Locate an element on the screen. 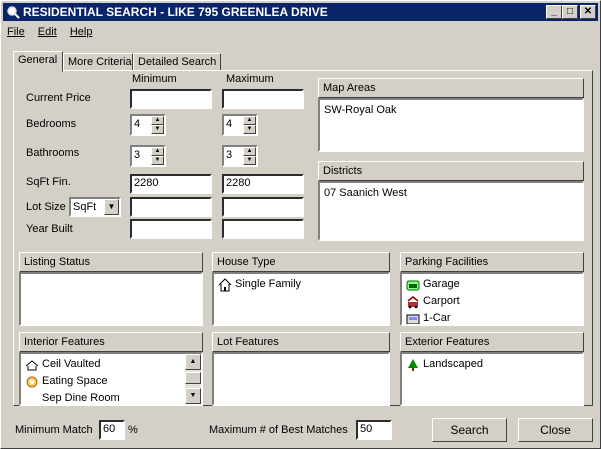  bedrooms-max-stepper: 4 ▲ ▼ is located at coordinates (240, 125).